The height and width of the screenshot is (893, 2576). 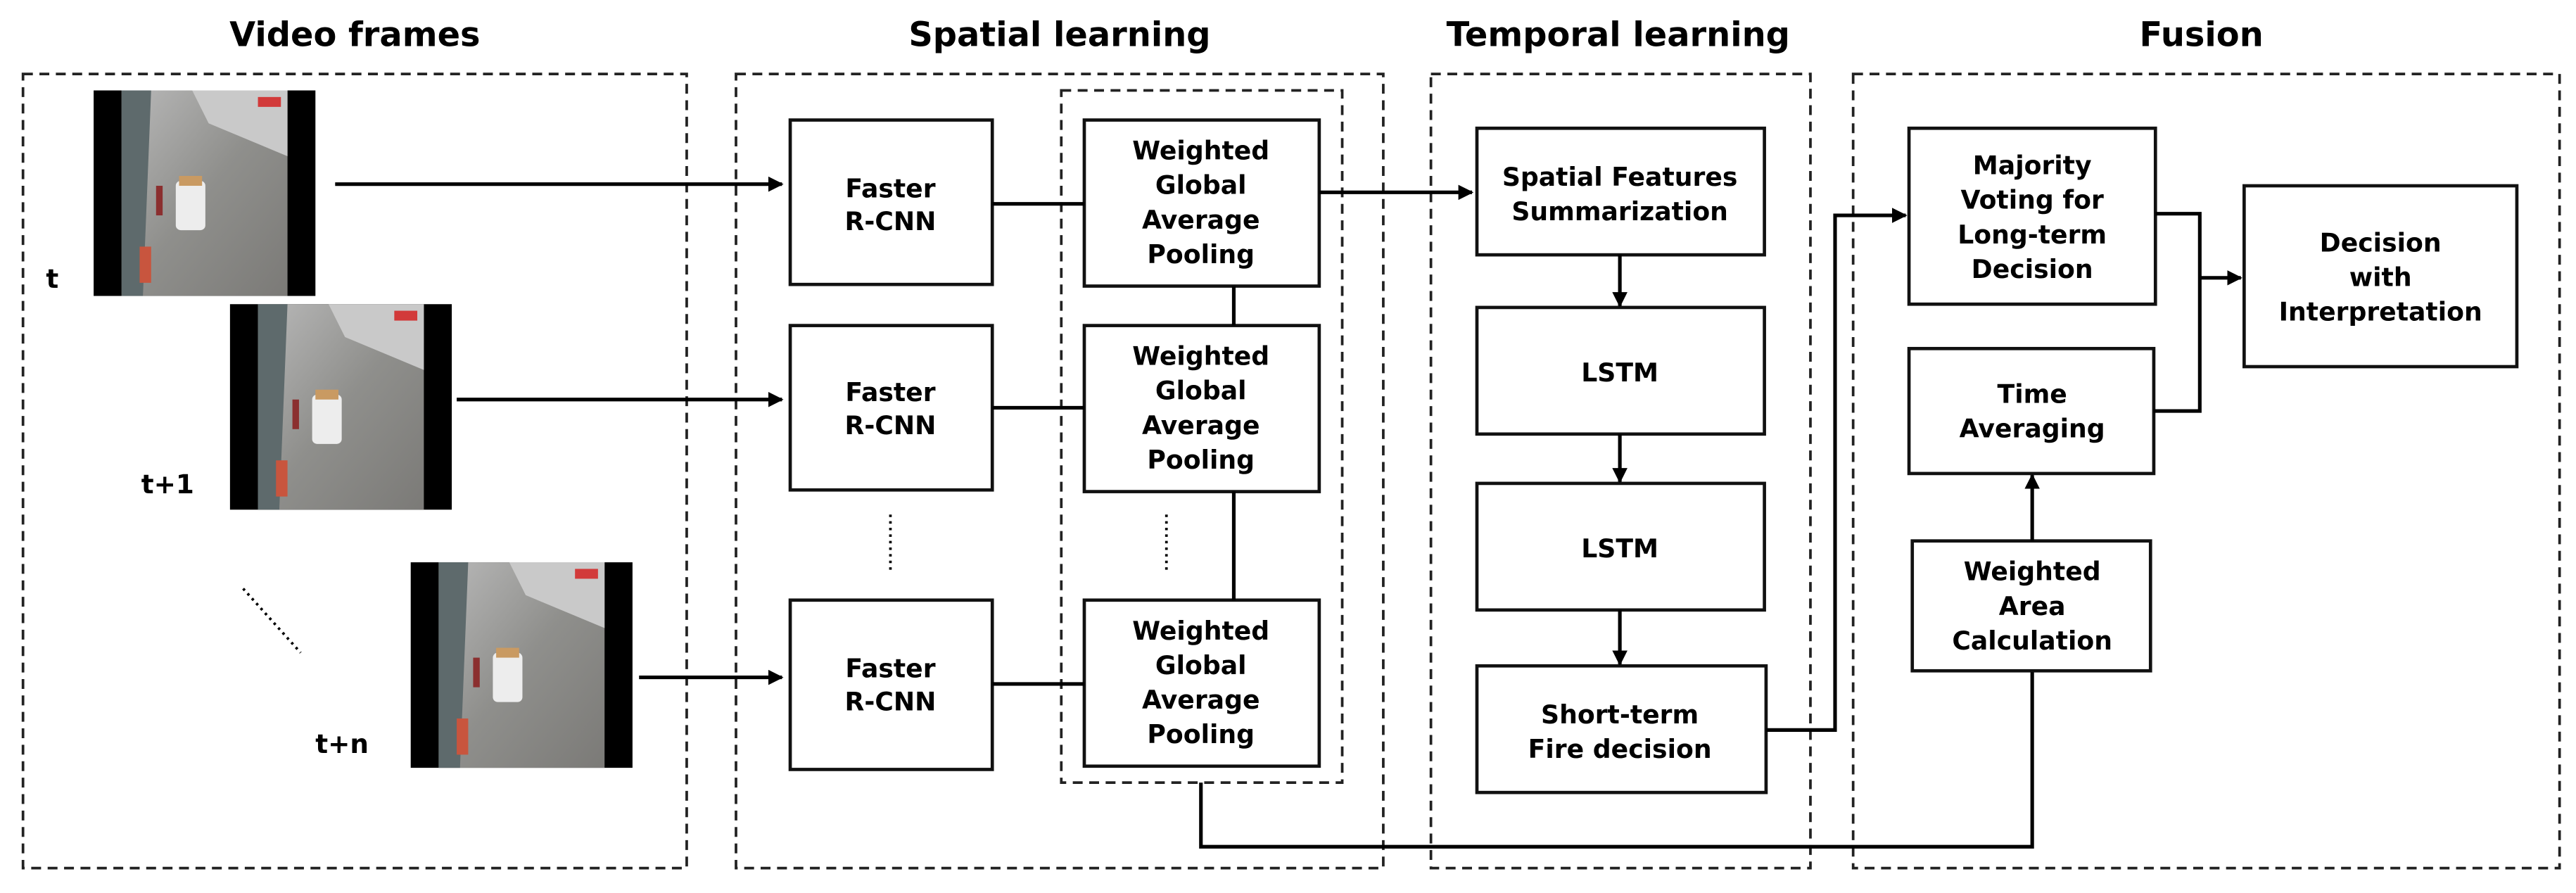 I want to click on section-title-temporal-learning: Temporal learning, so click(x=1618, y=34).